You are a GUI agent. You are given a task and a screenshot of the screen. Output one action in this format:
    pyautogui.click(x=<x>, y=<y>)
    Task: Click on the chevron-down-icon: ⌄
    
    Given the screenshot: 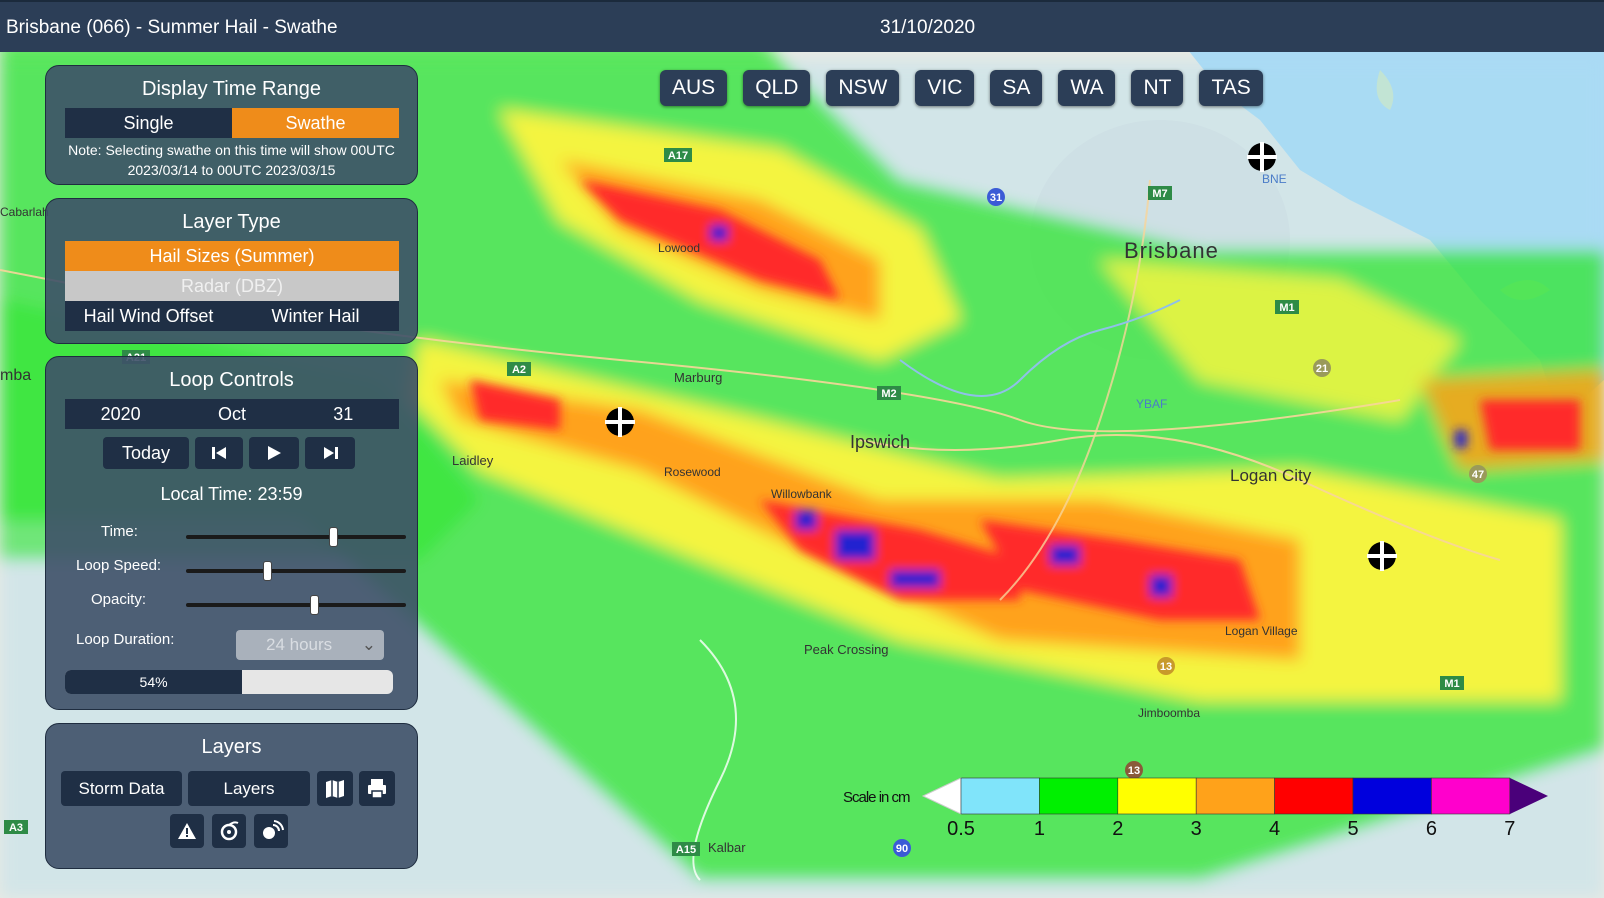 What is the action you would take?
    pyautogui.click(x=368, y=644)
    